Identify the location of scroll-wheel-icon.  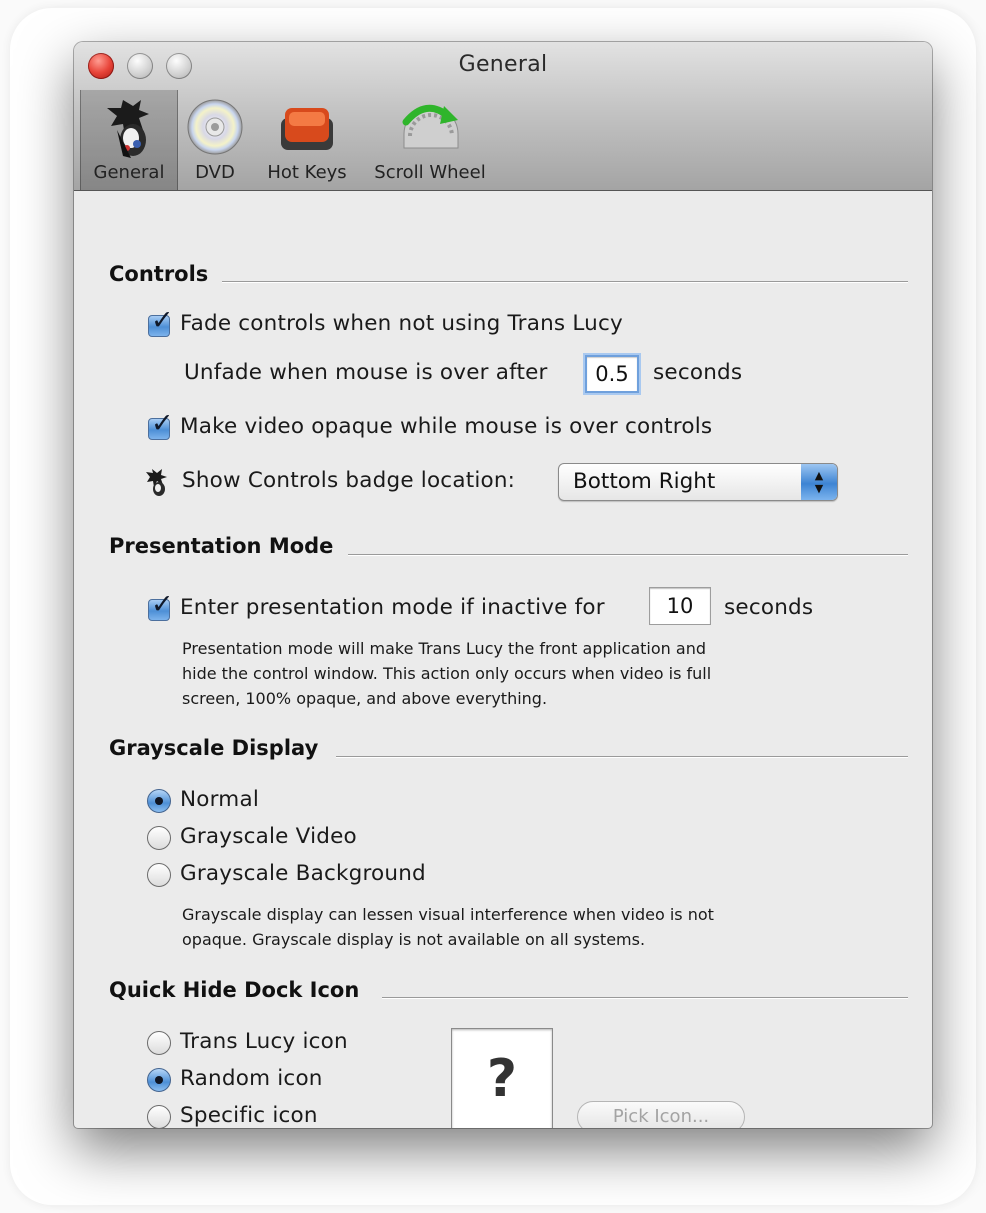
(430, 126).